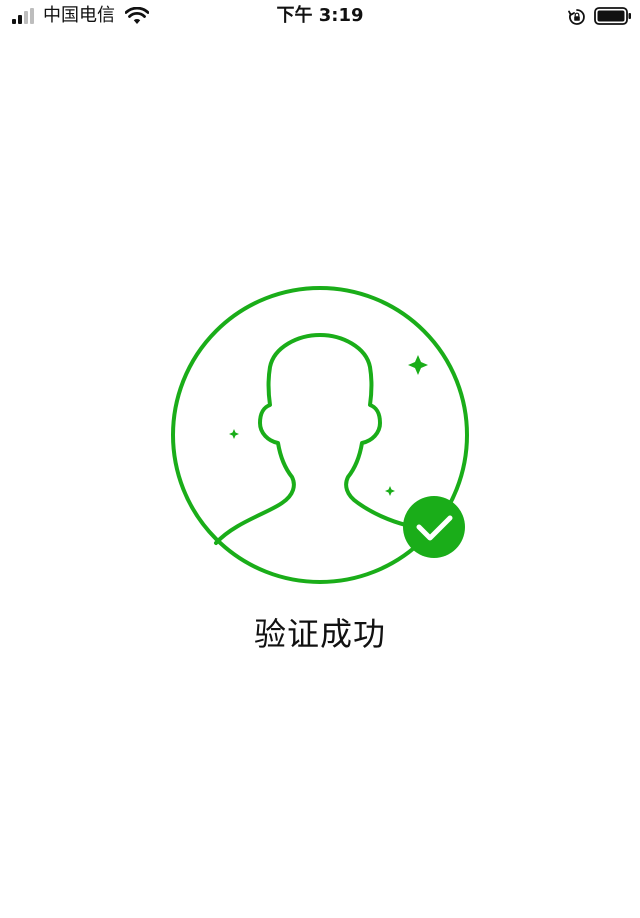 This screenshot has height=918, width=640. Describe the element at coordinates (576, 17) in the screenshot. I see `rotation-lock-icon` at that location.